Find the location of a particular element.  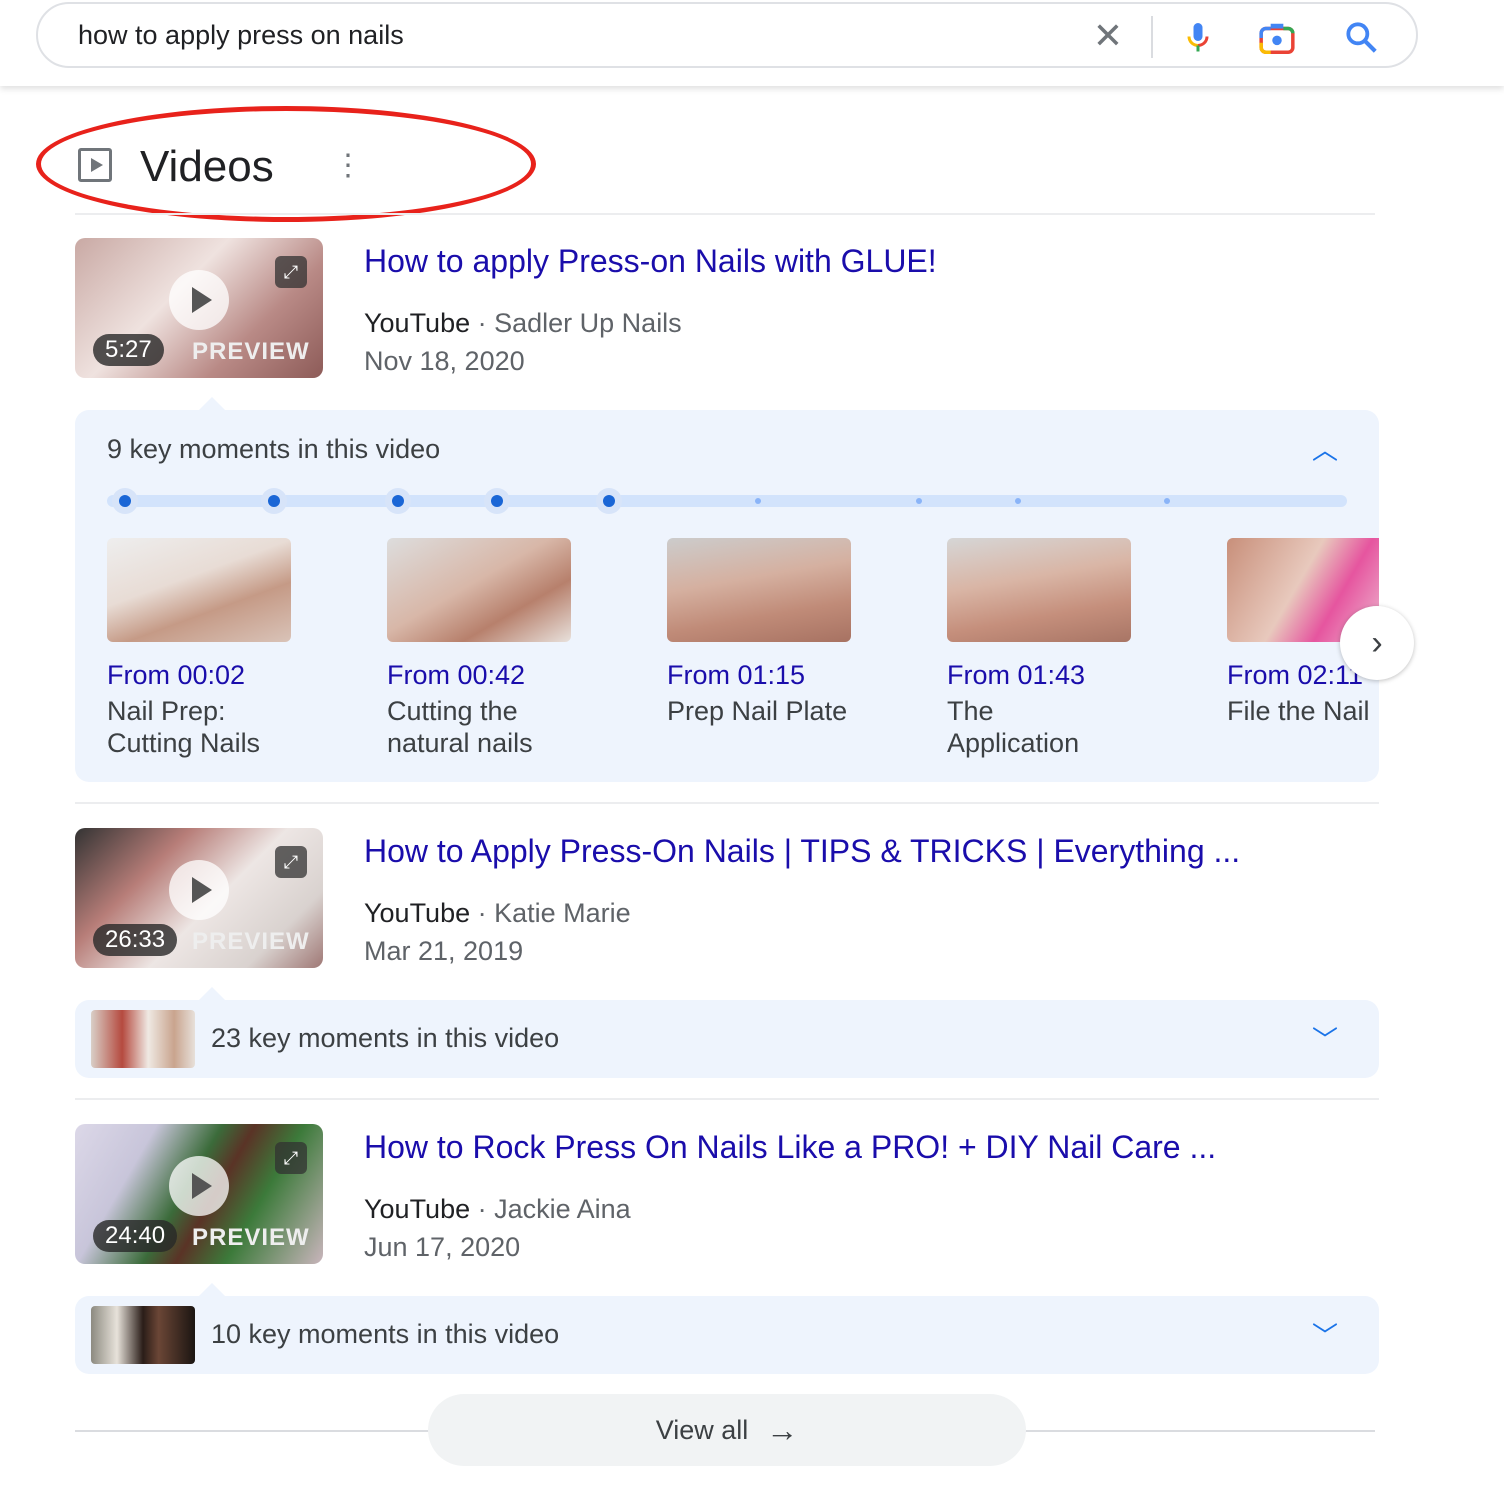

moment-time: From 01:15 is located at coordinates (759, 675).